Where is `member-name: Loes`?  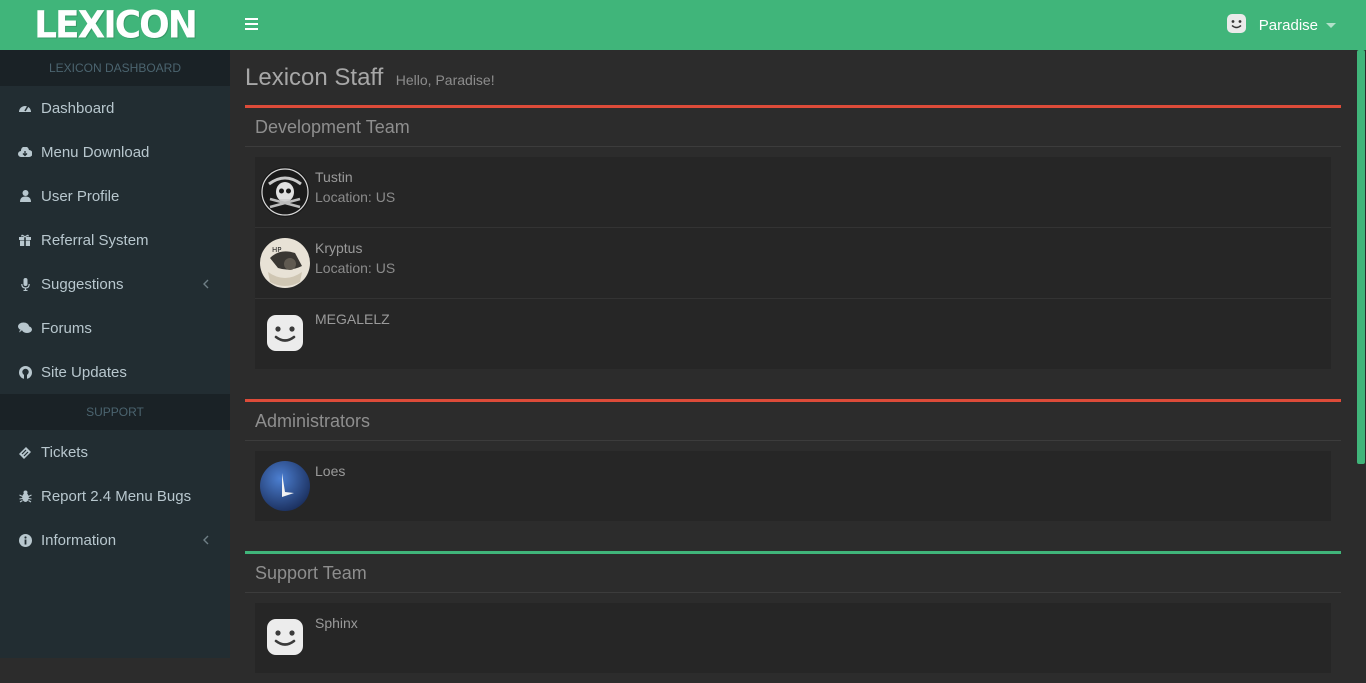 member-name: Loes is located at coordinates (330, 471).